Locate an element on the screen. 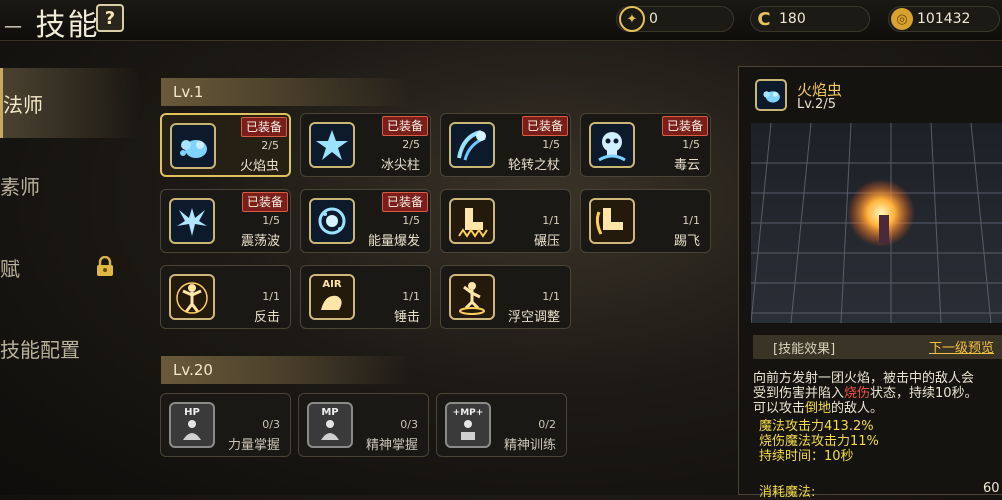  mana-cost-label: 消耗魔法: is located at coordinates (787, 492).